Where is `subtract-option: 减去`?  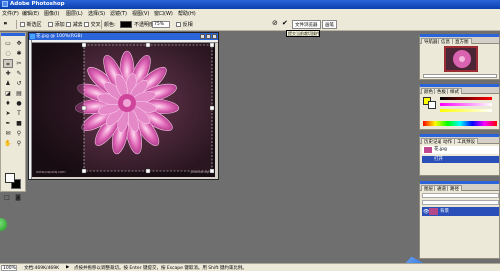 subtract-option: 减去 is located at coordinates (74, 24).